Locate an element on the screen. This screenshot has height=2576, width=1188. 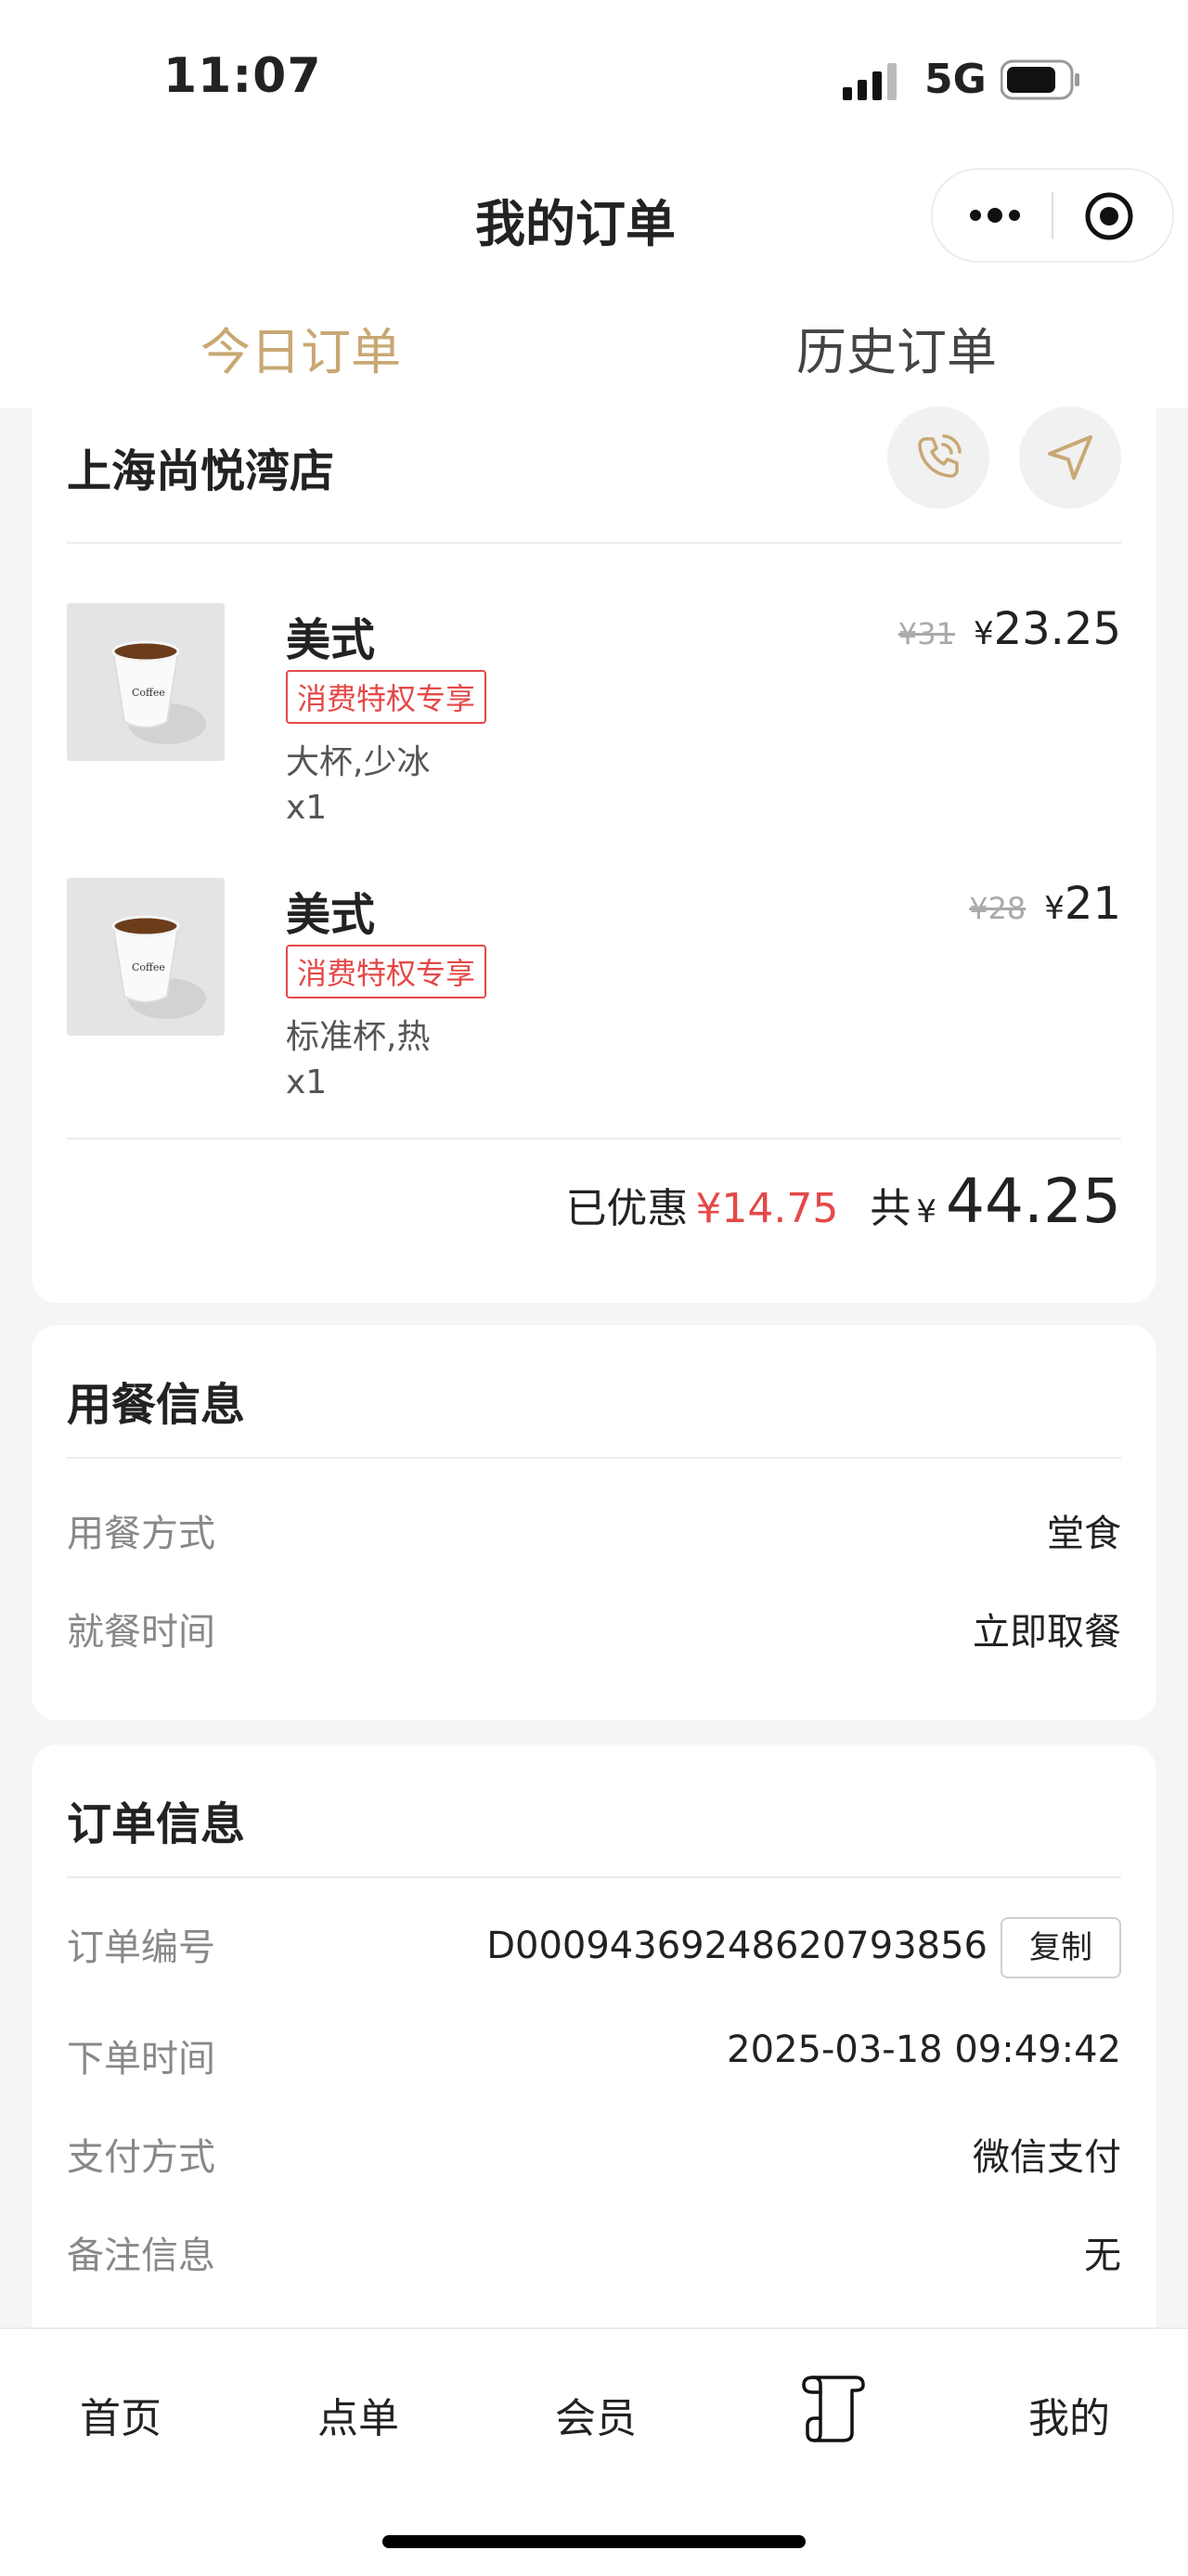
total-amount: 44.25 is located at coordinates (1033, 1201).